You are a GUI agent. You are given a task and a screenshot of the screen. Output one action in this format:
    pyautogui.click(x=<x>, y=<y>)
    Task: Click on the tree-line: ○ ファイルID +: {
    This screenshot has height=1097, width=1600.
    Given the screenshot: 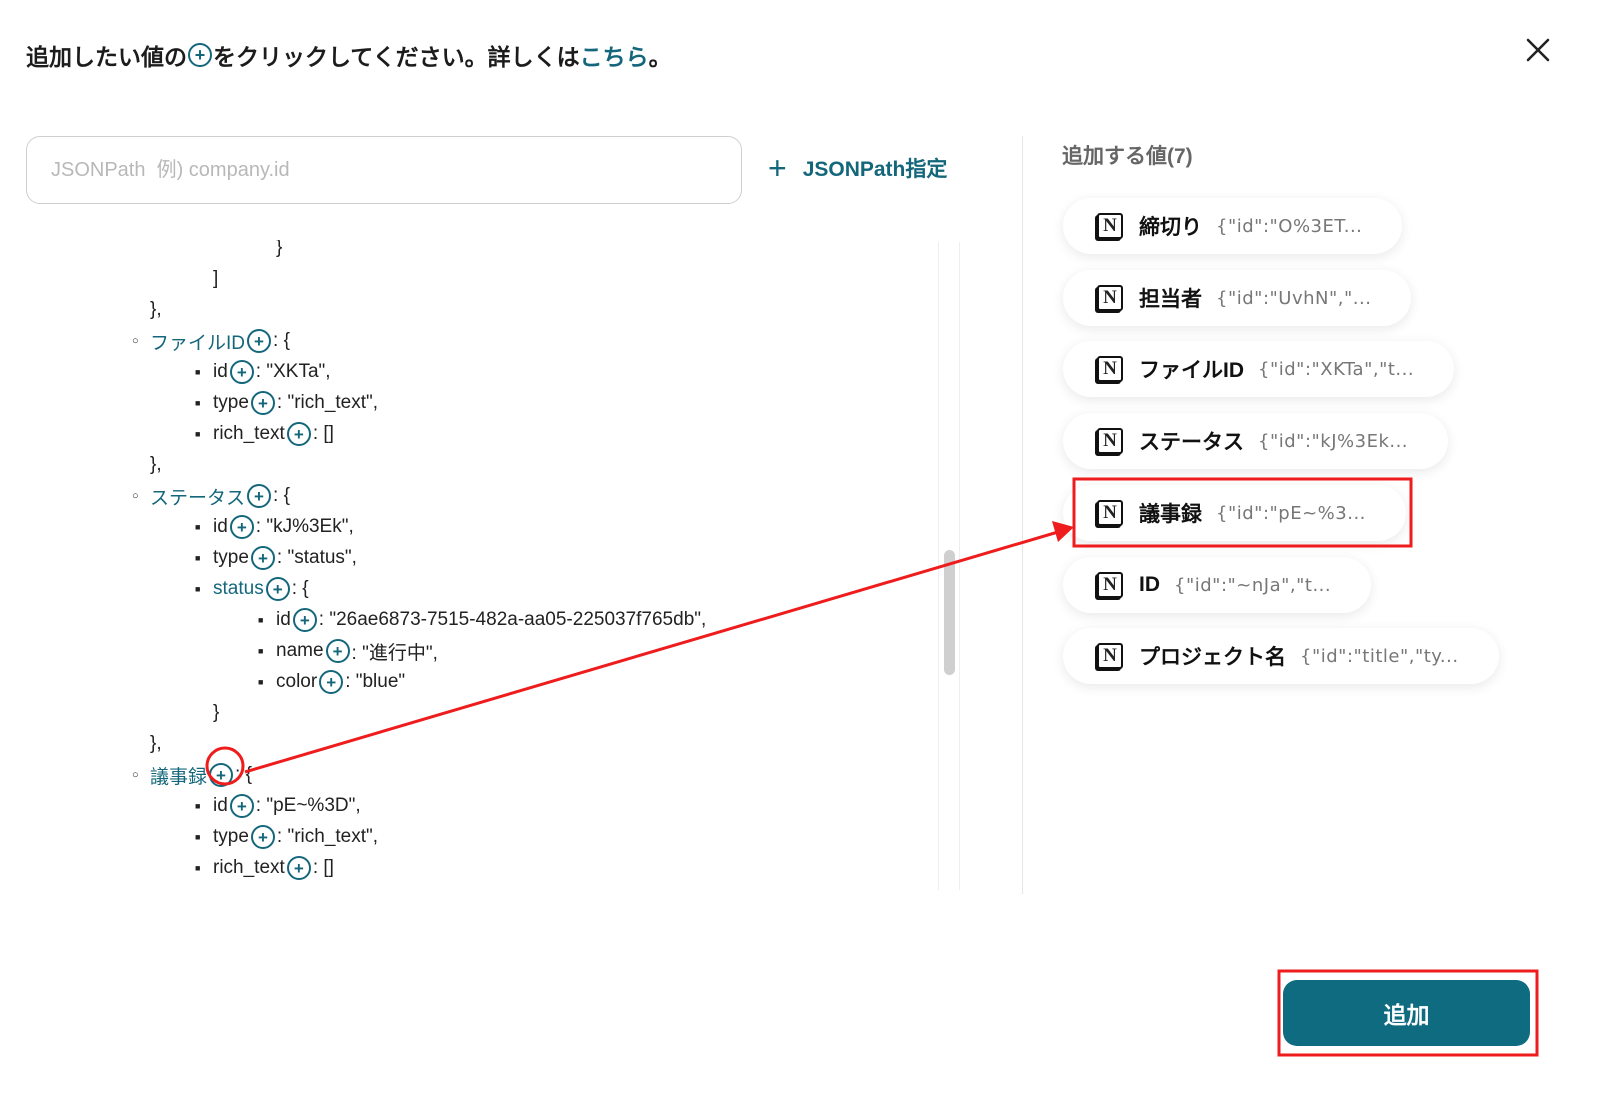 What is the action you would take?
    pyautogui.click(x=211, y=341)
    